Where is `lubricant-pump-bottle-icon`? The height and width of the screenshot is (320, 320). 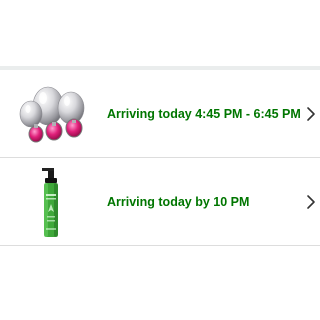
lubricant-pump-bottle-icon is located at coordinates (50, 202).